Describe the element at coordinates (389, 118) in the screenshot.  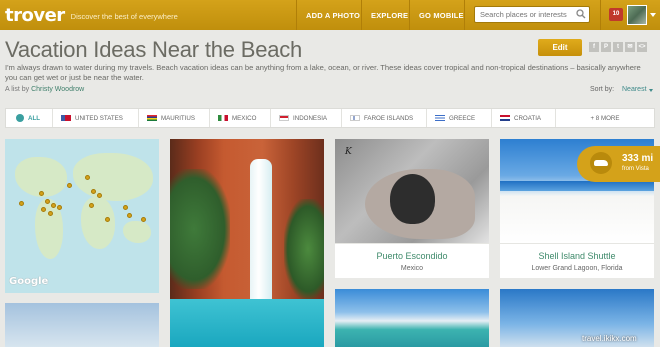
I see `filter-label: FAROE ISLANDS` at that location.